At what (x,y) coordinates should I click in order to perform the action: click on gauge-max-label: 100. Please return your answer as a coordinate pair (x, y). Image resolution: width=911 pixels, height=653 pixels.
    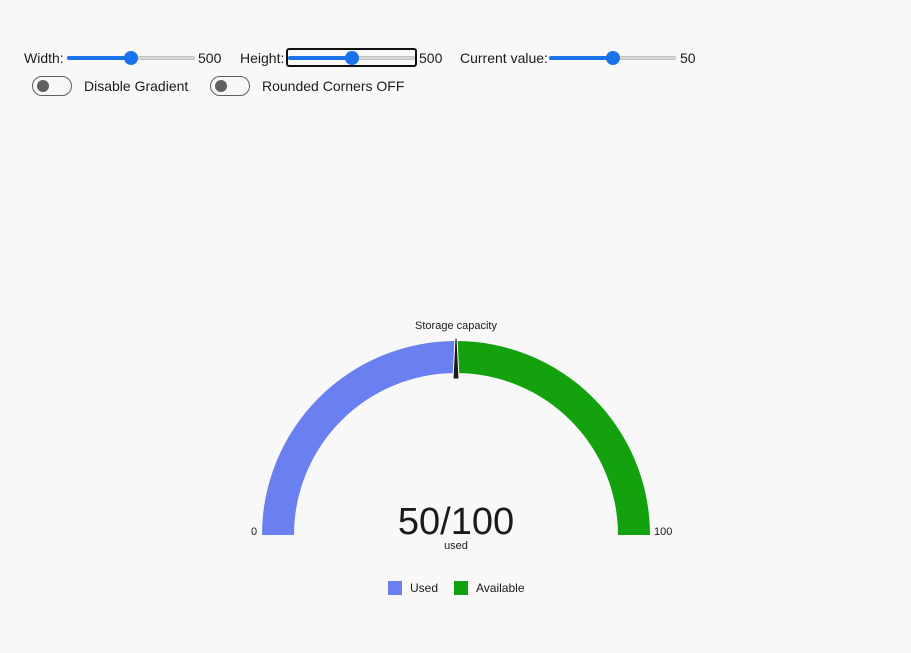
    Looking at the image, I should click on (663, 532).